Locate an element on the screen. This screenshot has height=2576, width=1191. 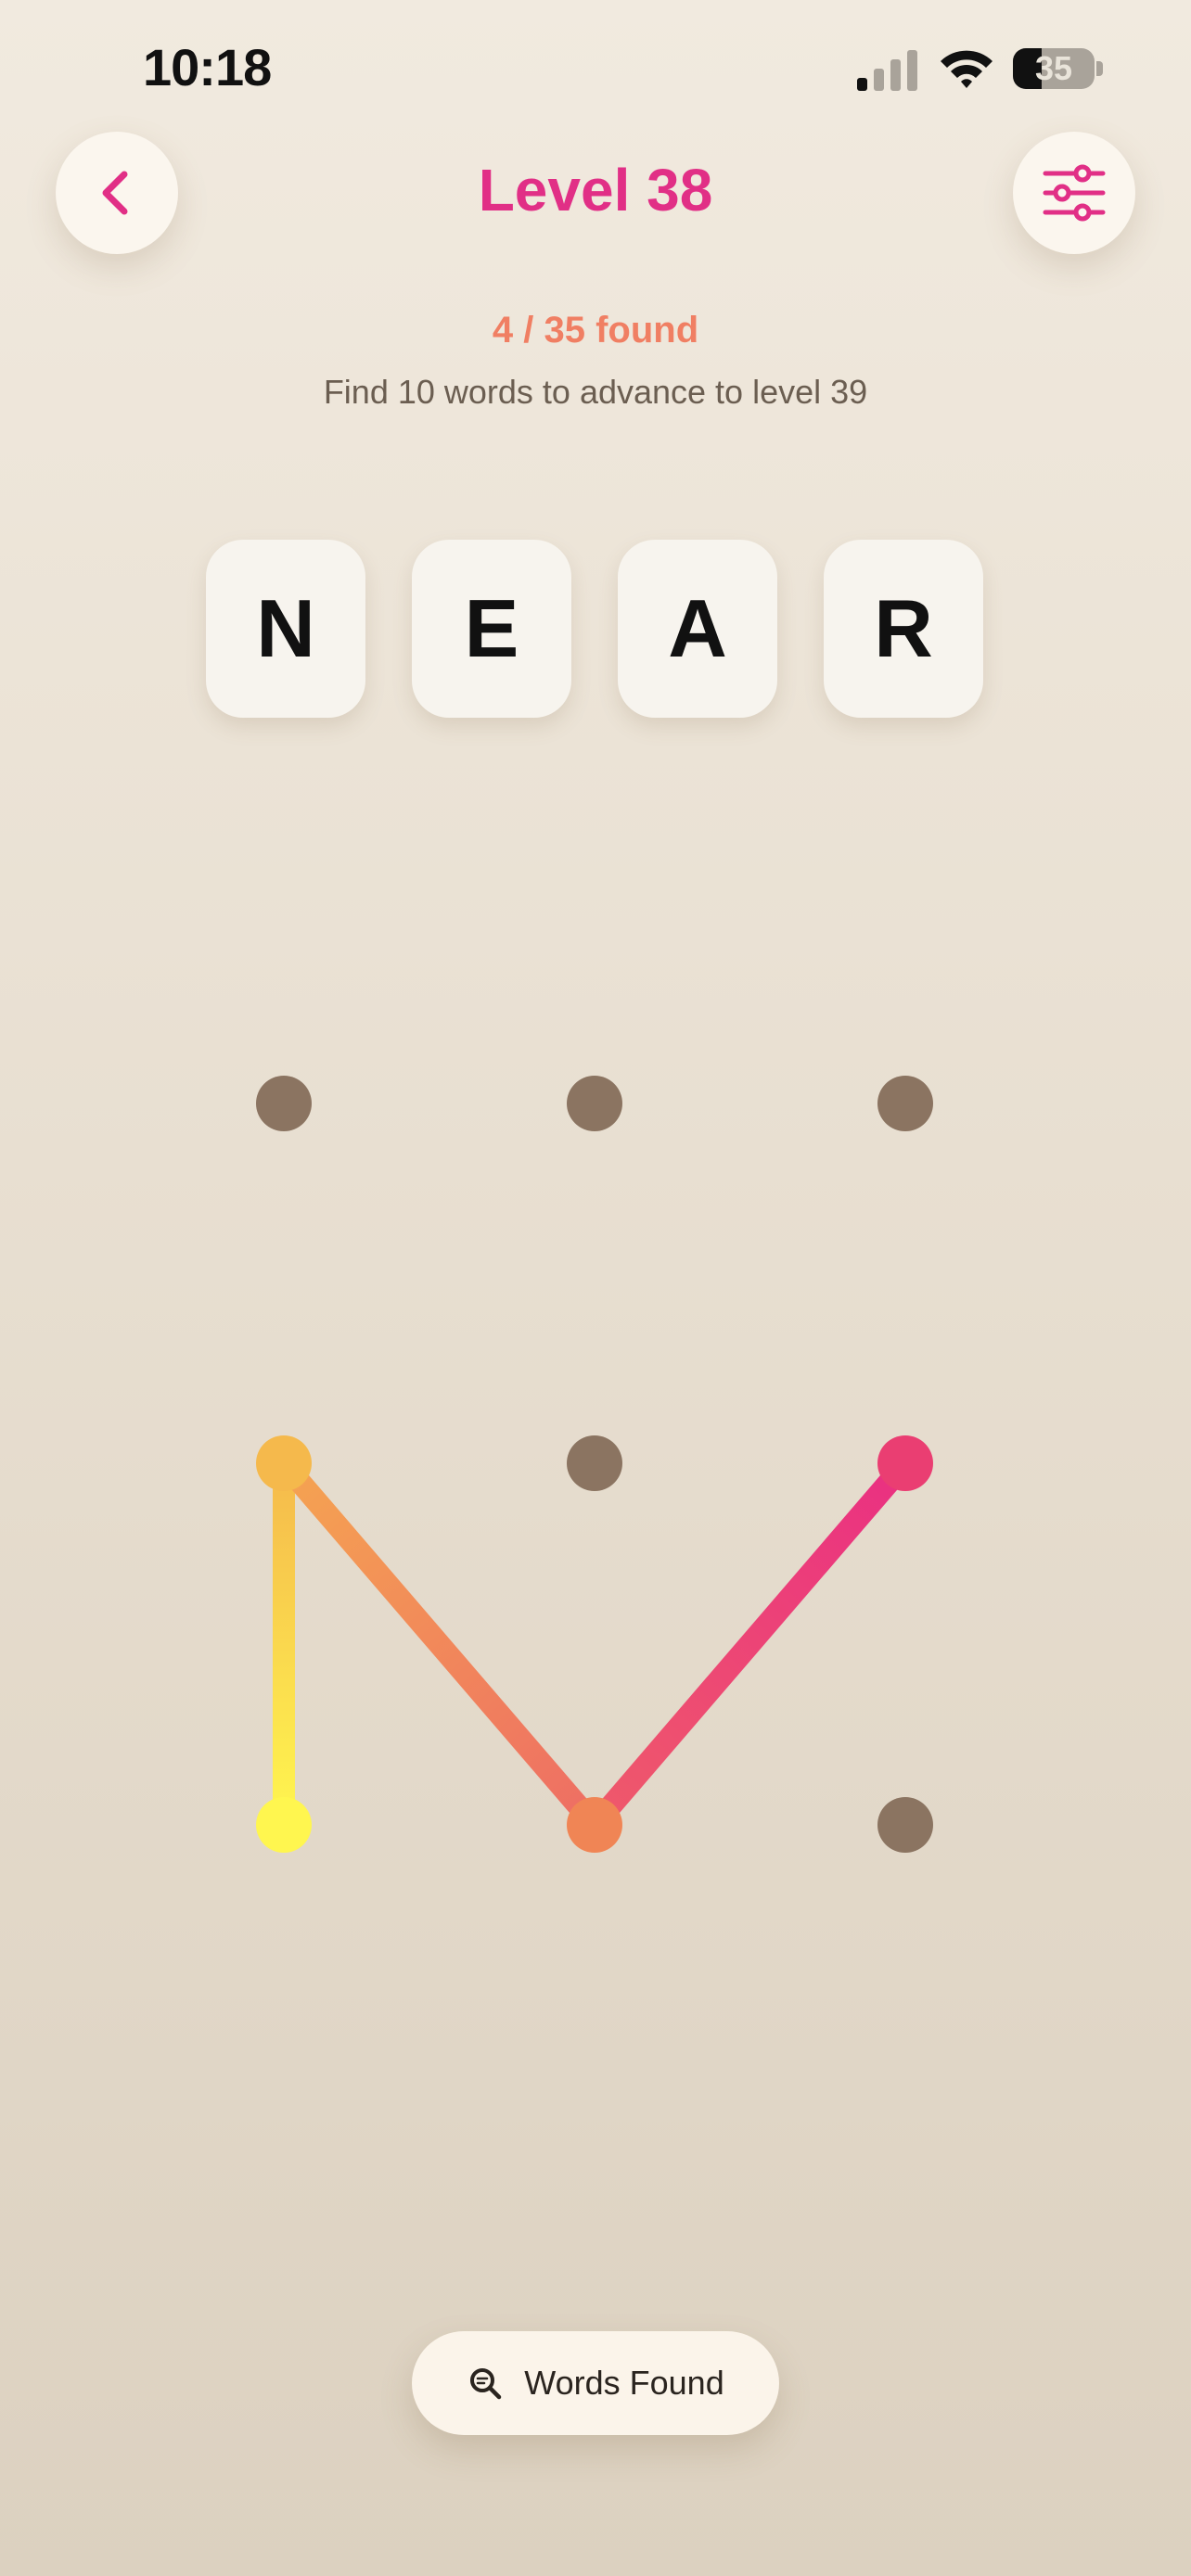
words-found-label: Words Found is located at coordinates (624, 2383).